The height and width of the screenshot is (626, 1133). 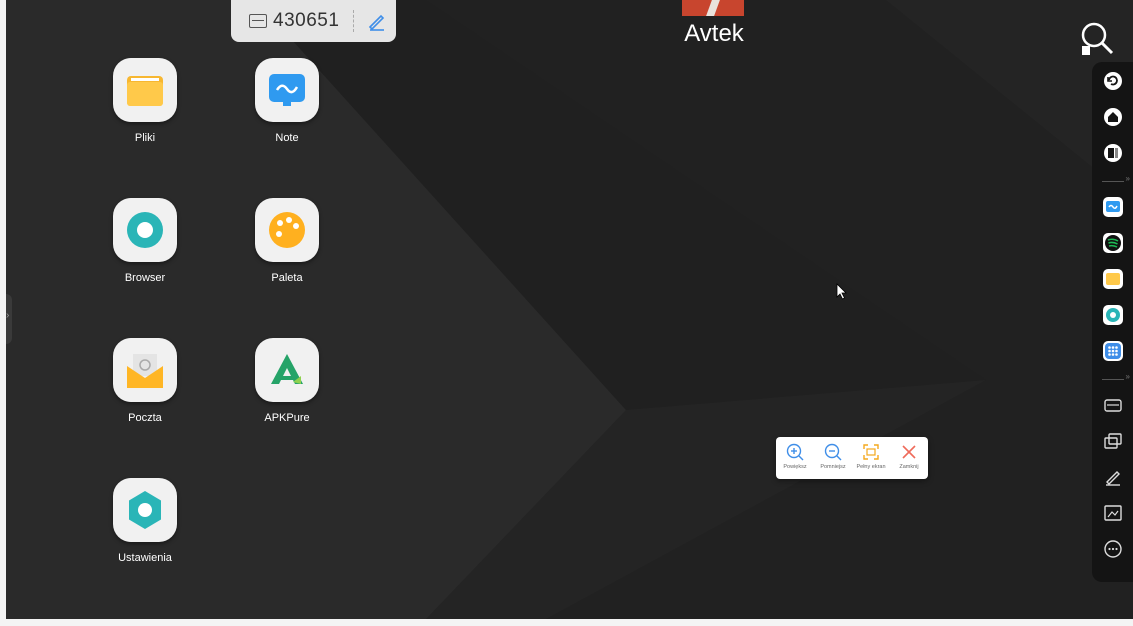 I want to click on app-ustawienia: Ustawienia, so click(x=145, y=521).